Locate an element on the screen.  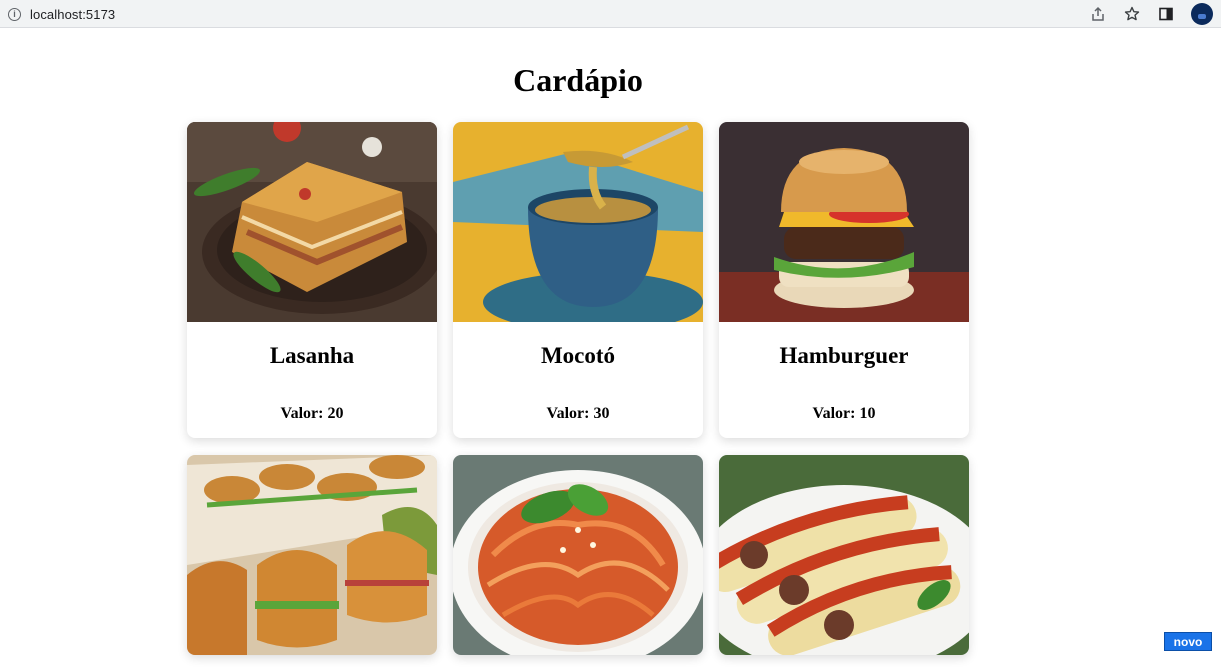
sandwiches-photo is located at coordinates (312, 555).